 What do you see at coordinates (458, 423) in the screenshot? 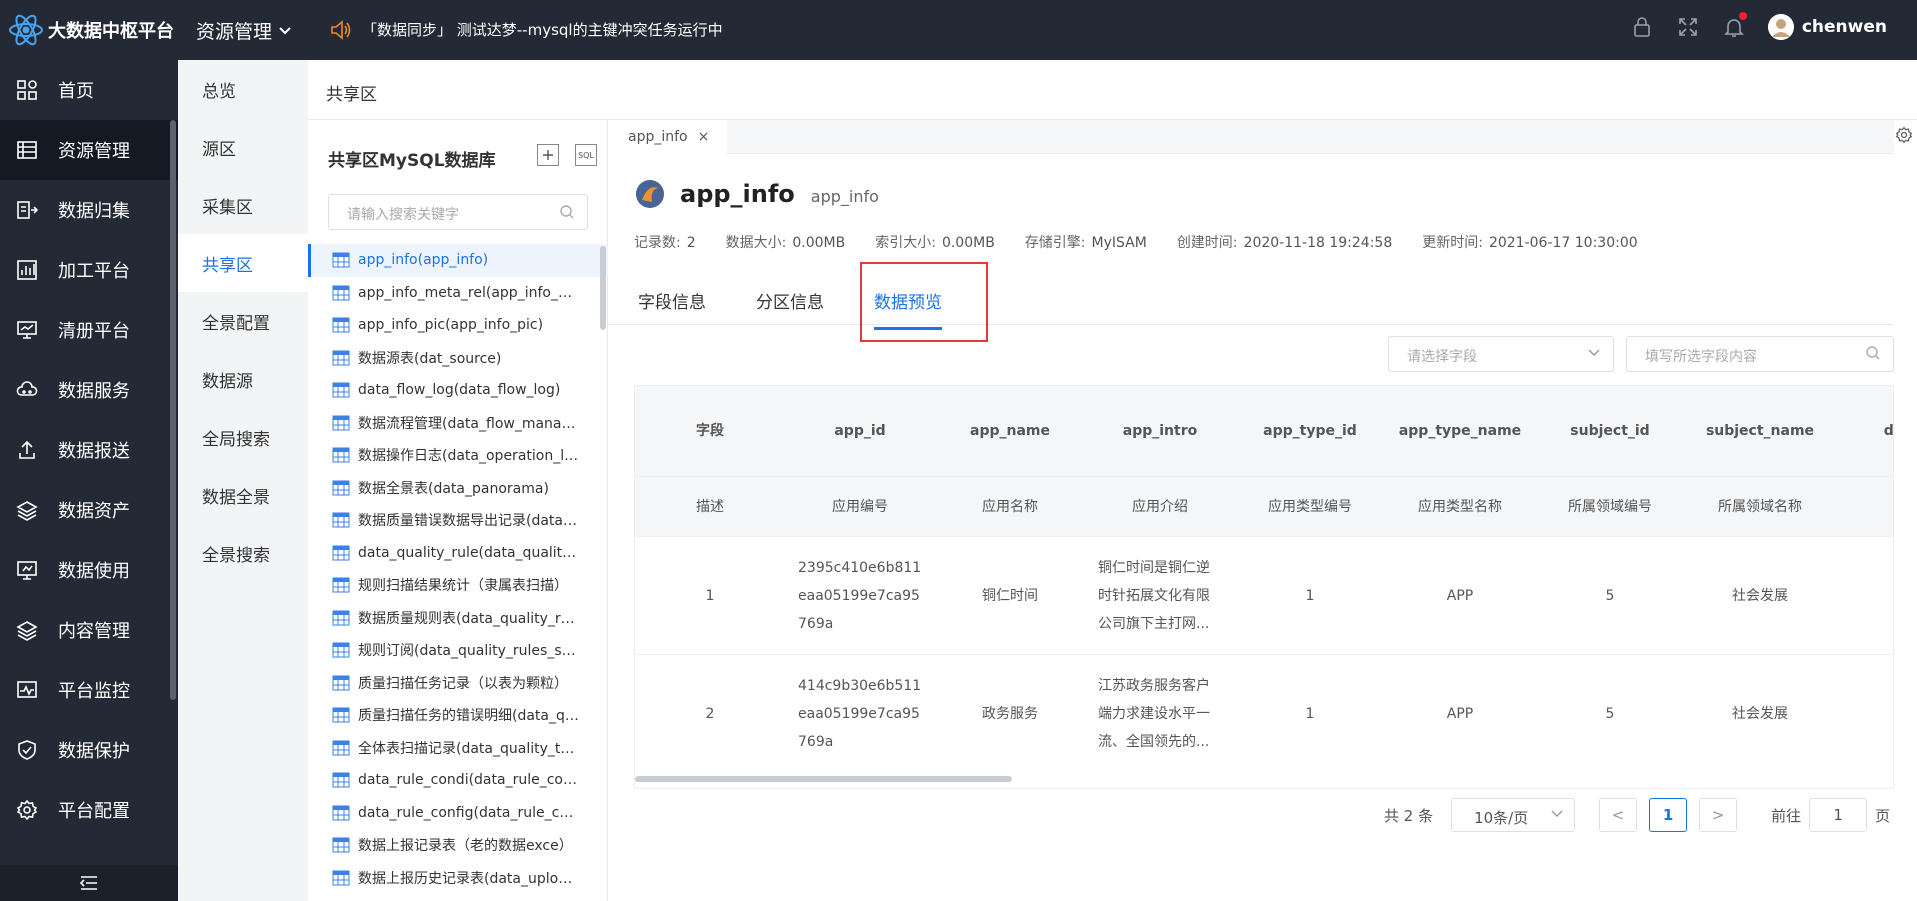
I see `list-item: 数据流程管理(data_flow_manage)` at bounding box center [458, 423].